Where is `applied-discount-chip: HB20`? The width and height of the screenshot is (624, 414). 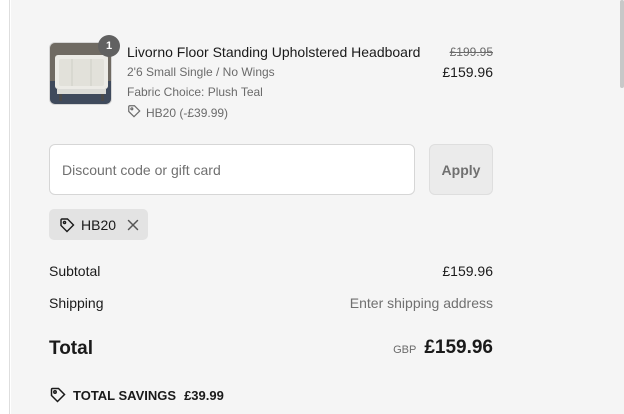 applied-discount-chip: HB20 is located at coordinates (98, 224).